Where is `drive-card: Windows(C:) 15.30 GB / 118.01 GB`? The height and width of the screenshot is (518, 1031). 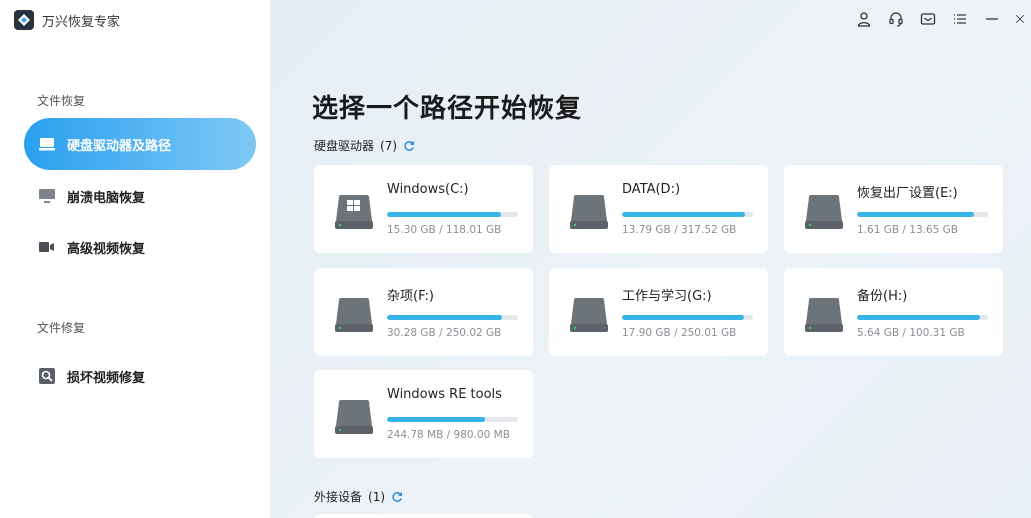
drive-card: Windows(C:) 15.30 GB / 118.01 GB is located at coordinates (423, 209).